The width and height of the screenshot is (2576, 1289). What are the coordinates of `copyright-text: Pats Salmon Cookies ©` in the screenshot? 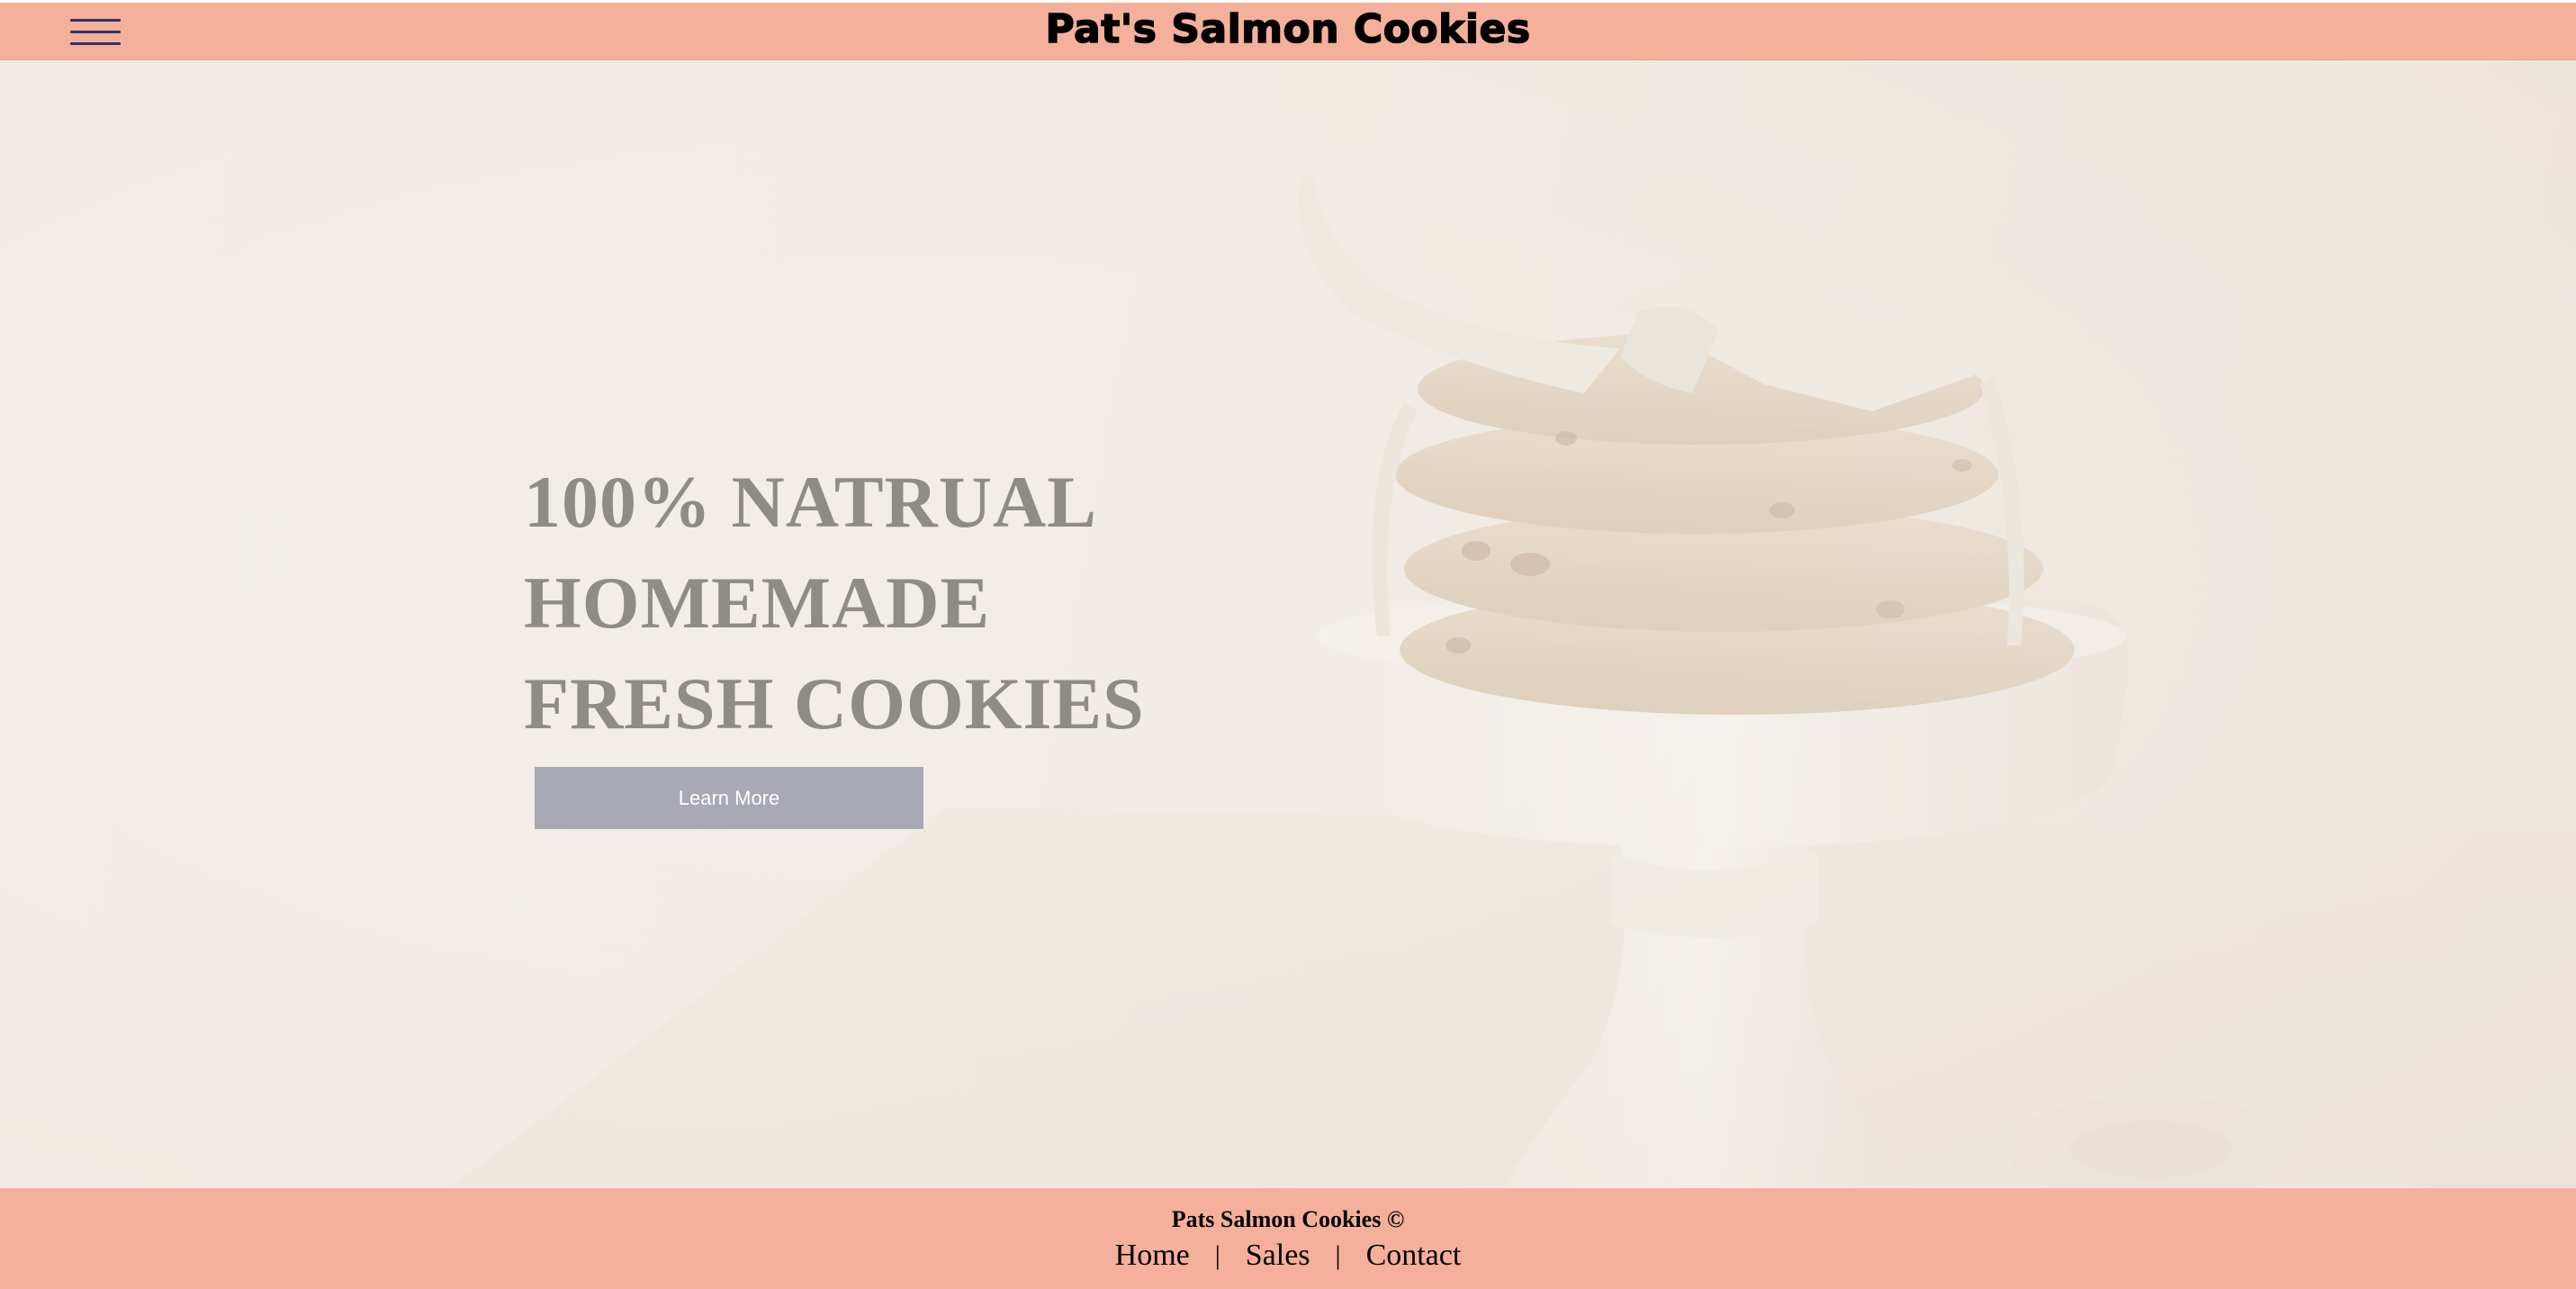 It's located at (1288, 1219).